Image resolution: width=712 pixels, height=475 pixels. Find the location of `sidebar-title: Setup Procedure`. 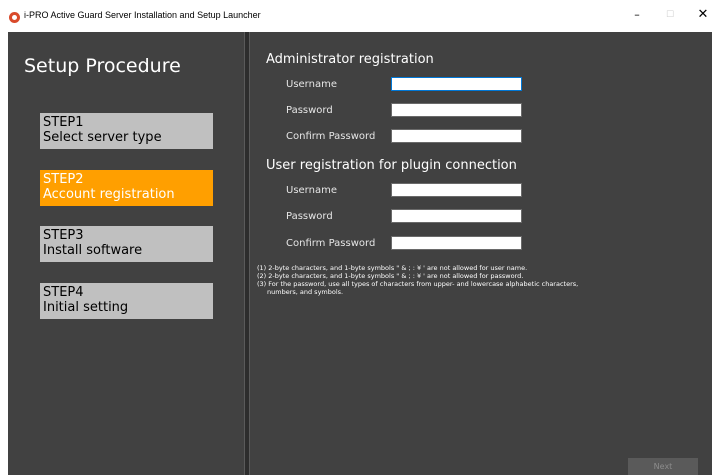

sidebar-title: Setup Procedure is located at coordinates (102, 66).